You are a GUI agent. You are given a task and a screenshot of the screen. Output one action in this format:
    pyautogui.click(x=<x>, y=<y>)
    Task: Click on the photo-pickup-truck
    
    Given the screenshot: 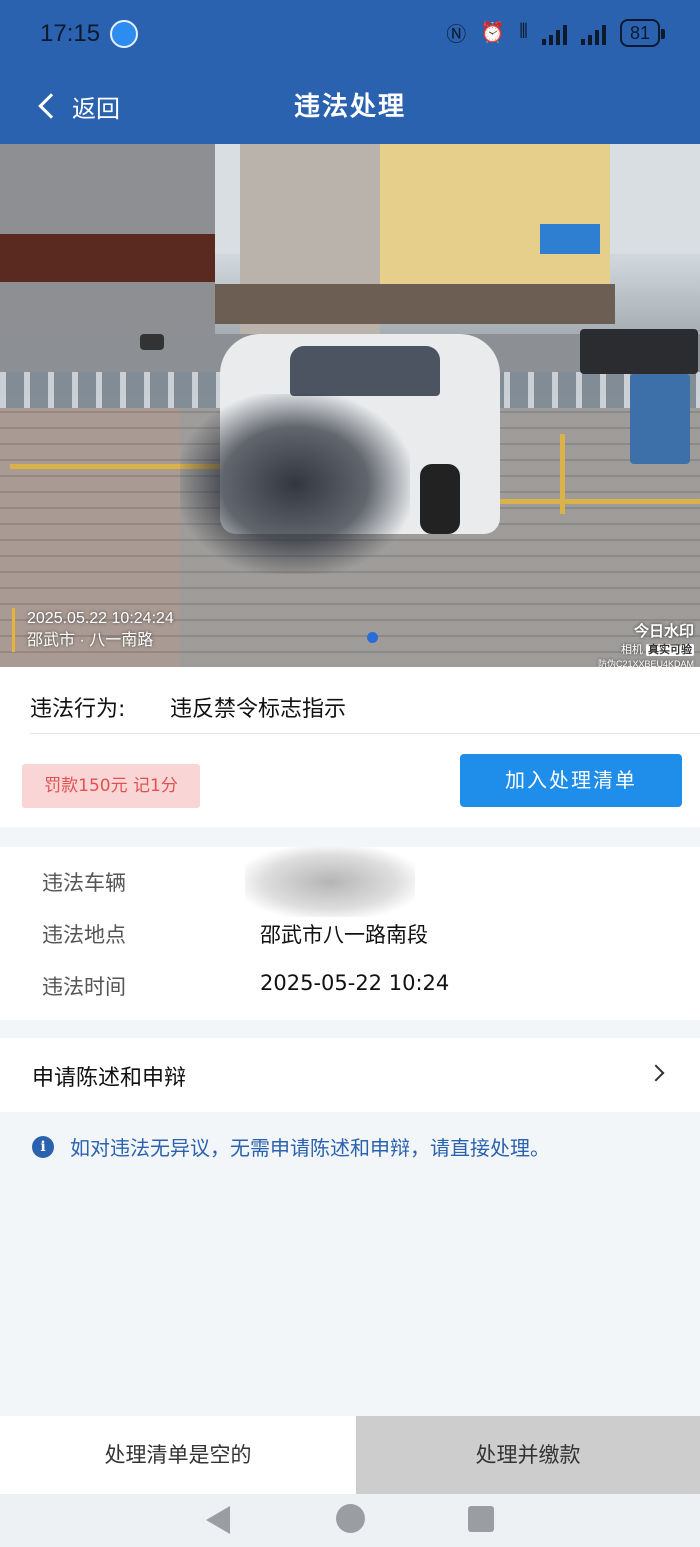 What is the action you would take?
    pyautogui.click(x=639, y=351)
    